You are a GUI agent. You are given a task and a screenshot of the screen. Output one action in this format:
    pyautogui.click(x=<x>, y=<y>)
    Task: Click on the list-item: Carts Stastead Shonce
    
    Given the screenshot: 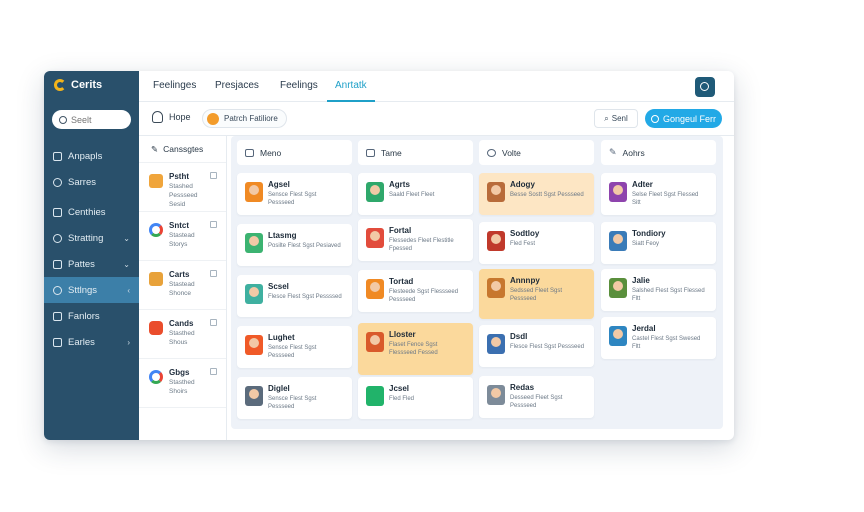 What is the action you would take?
    pyautogui.click(x=182, y=285)
    